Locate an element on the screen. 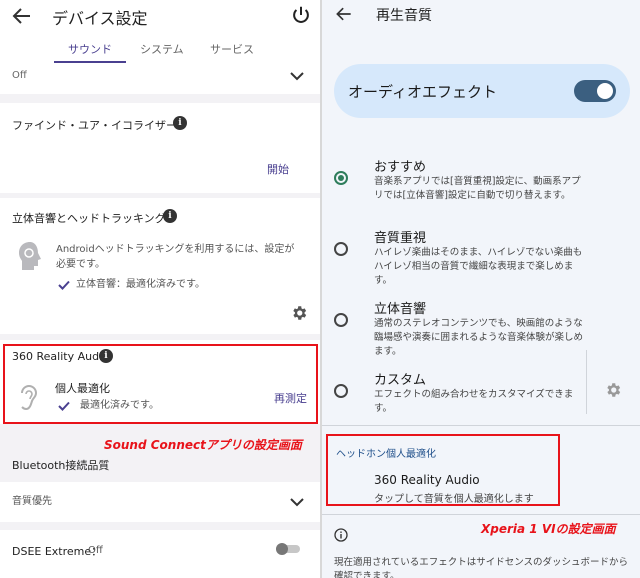  option-title: 立体音響 is located at coordinates (400, 309).